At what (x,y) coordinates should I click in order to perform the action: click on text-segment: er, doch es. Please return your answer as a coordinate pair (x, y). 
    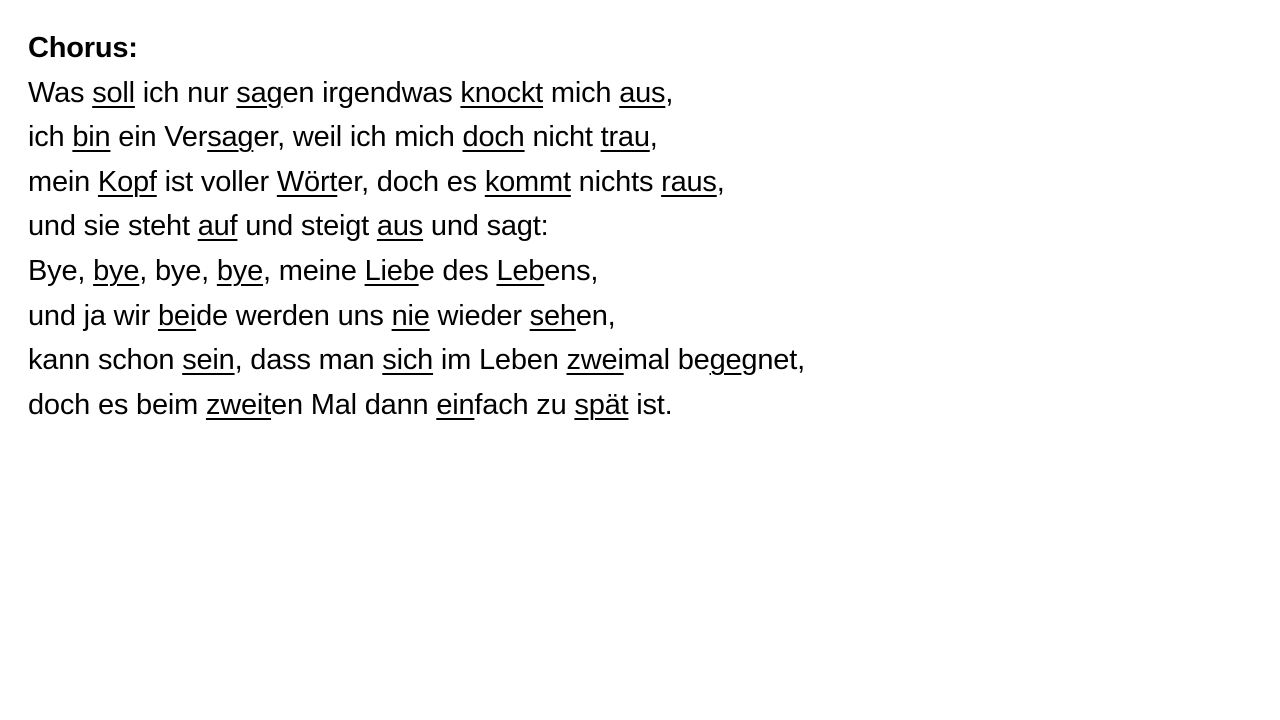
    Looking at the image, I should click on (411, 181).